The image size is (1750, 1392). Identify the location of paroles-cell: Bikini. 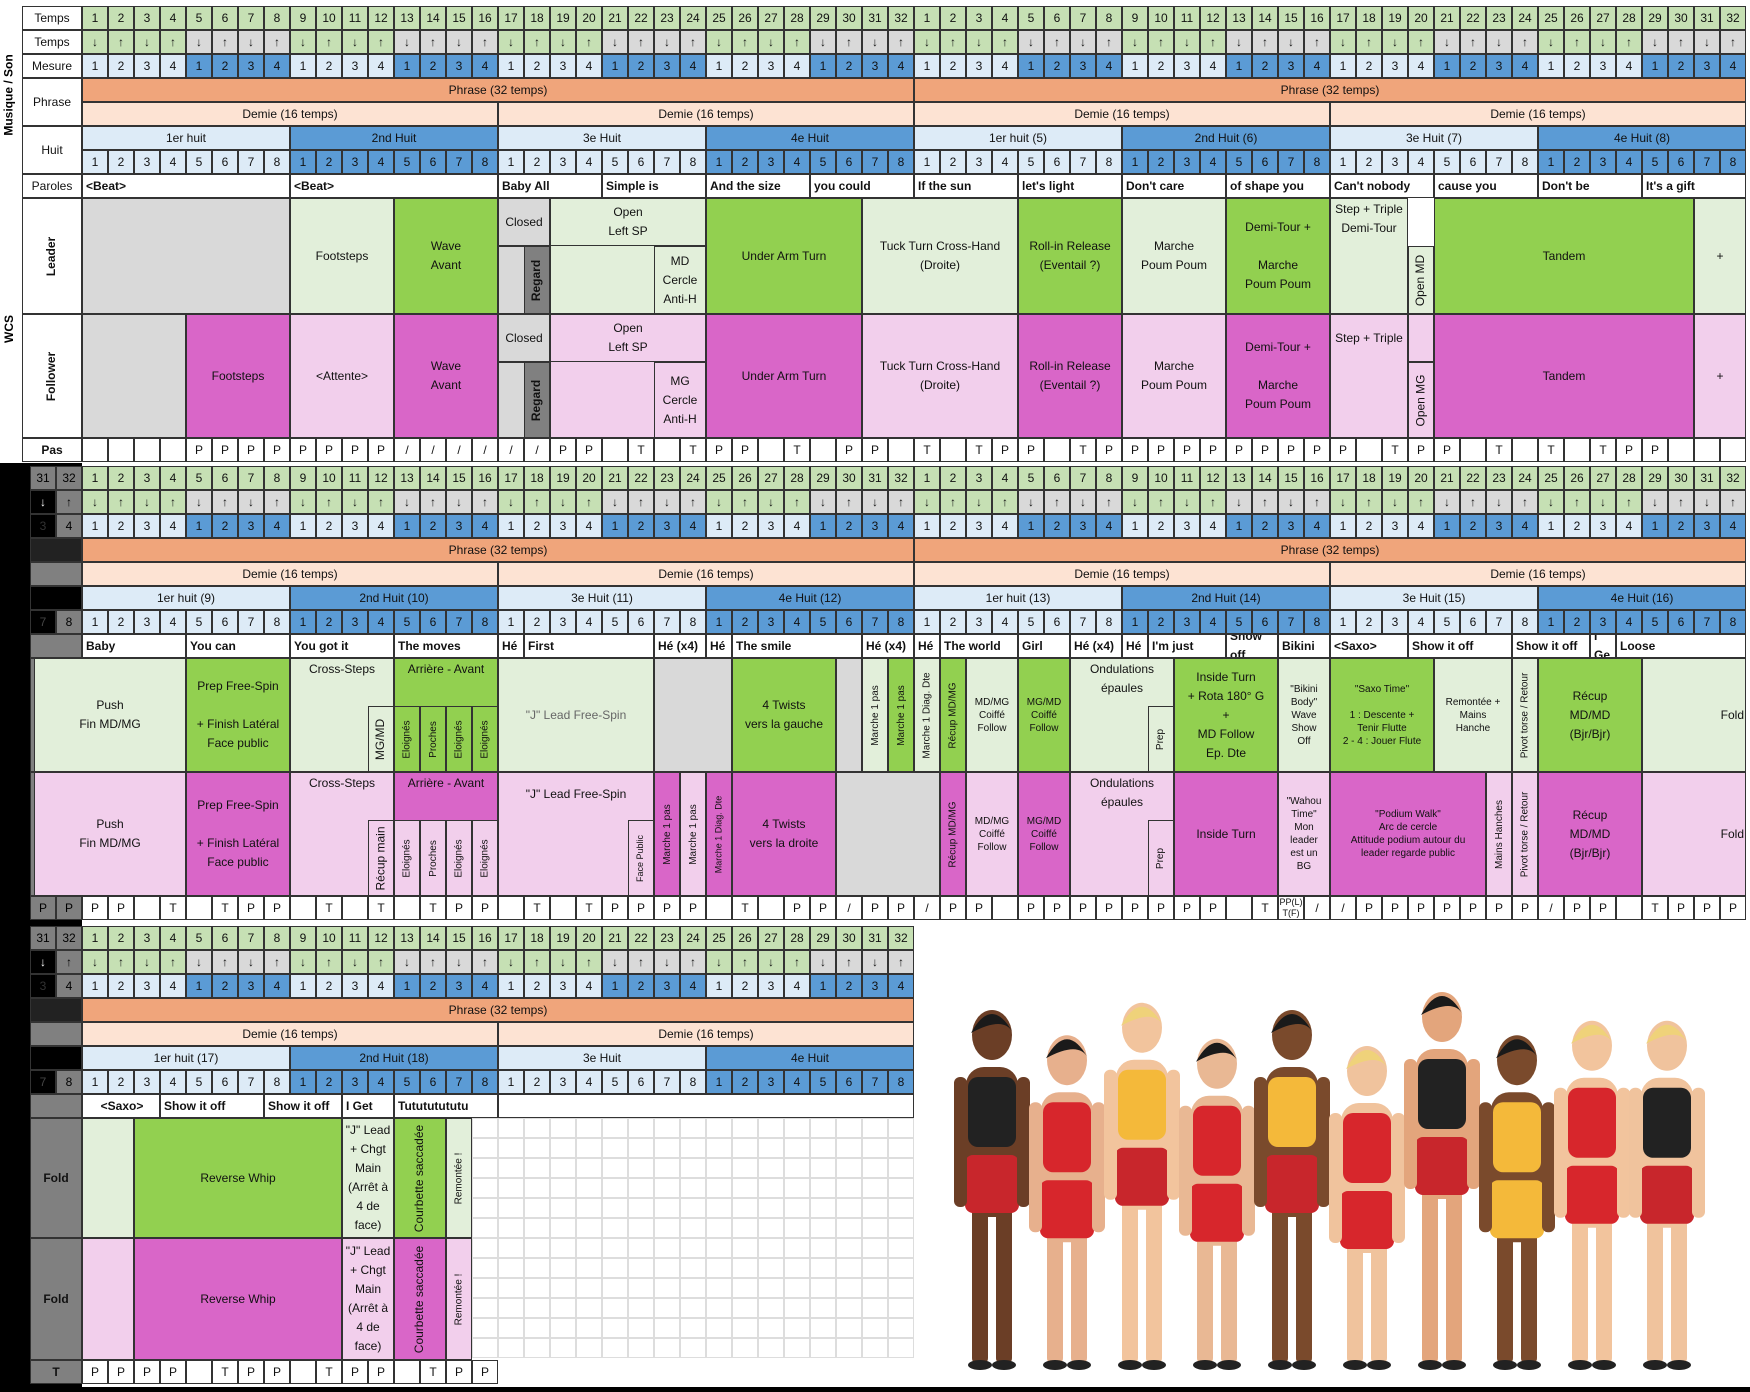
(1304, 646).